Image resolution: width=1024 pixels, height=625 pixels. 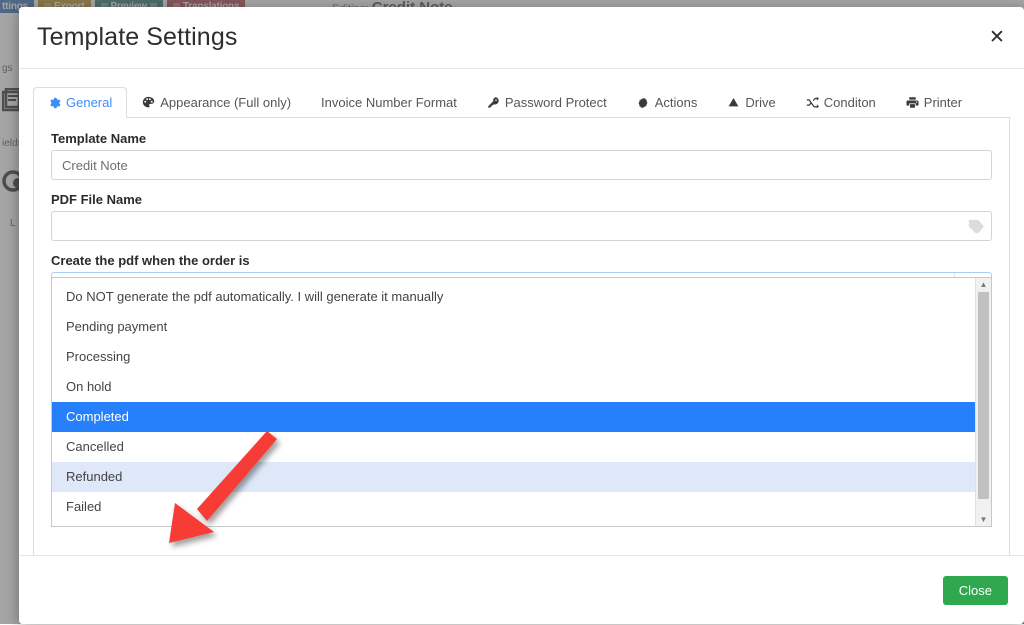 What do you see at coordinates (912, 102) in the screenshot?
I see `printer-icon` at bounding box center [912, 102].